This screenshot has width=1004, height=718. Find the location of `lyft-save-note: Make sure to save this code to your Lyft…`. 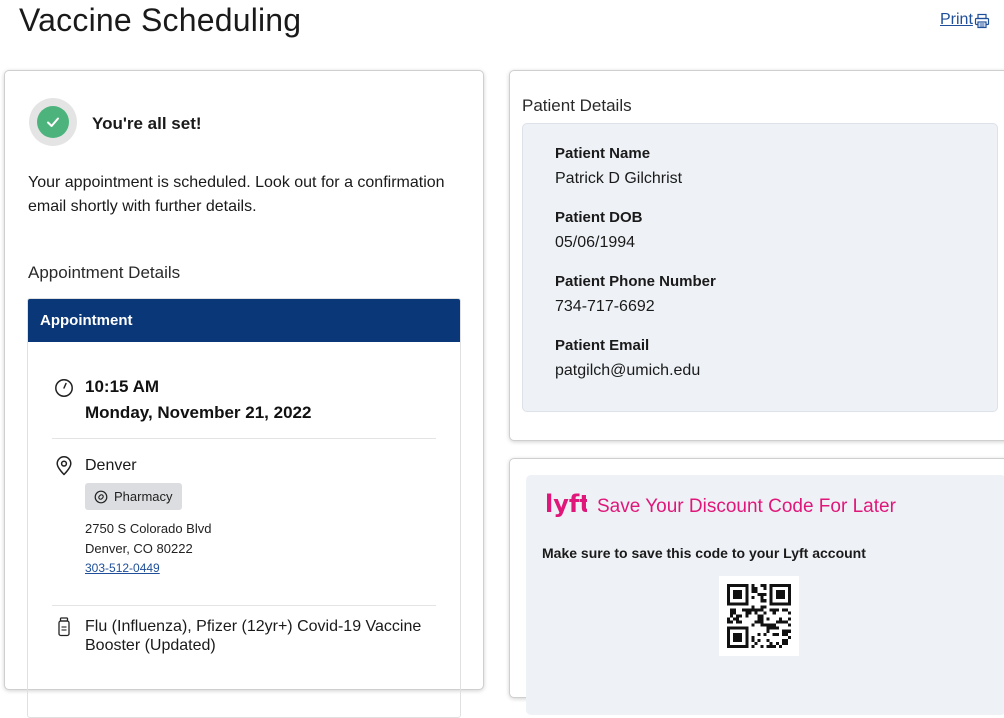

lyft-save-note: Make sure to save this code to your Lyft… is located at coordinates (704, 553).